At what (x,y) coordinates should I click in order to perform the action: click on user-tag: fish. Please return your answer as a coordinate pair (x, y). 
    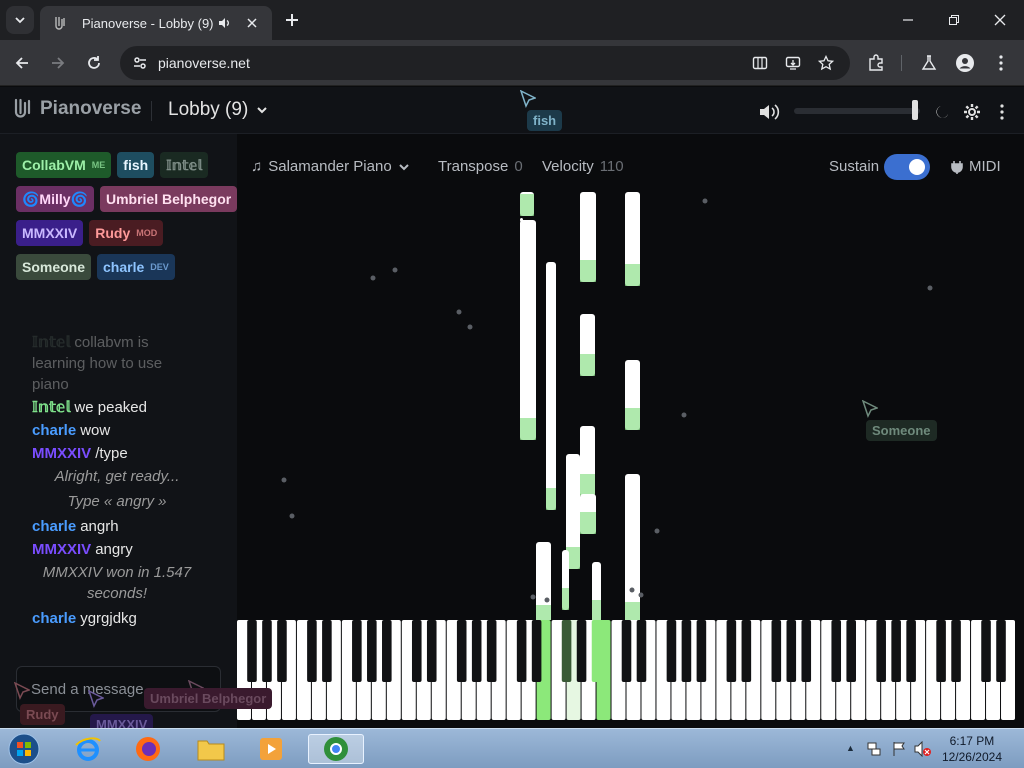
    Looking at the image, I should click on (136, 165).